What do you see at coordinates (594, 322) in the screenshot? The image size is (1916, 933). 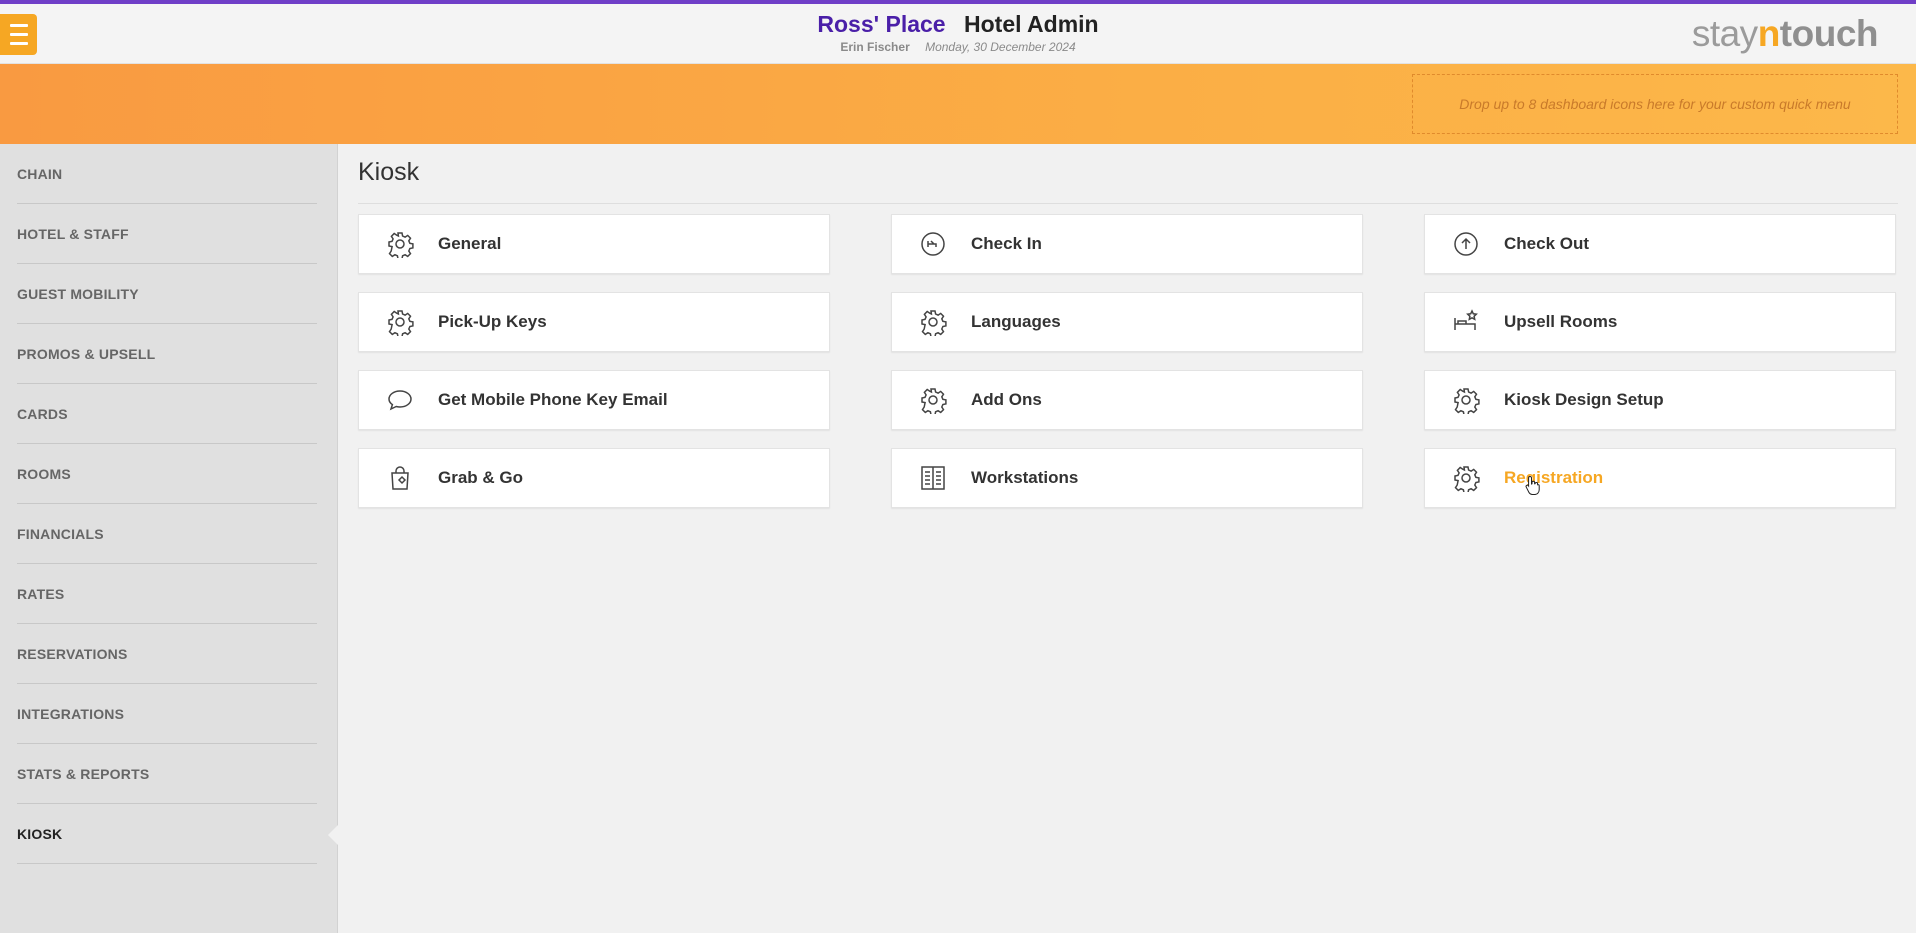 I see `tile-pick-up-keys: Pick-Up Keys` at bounding box center [594, 322].